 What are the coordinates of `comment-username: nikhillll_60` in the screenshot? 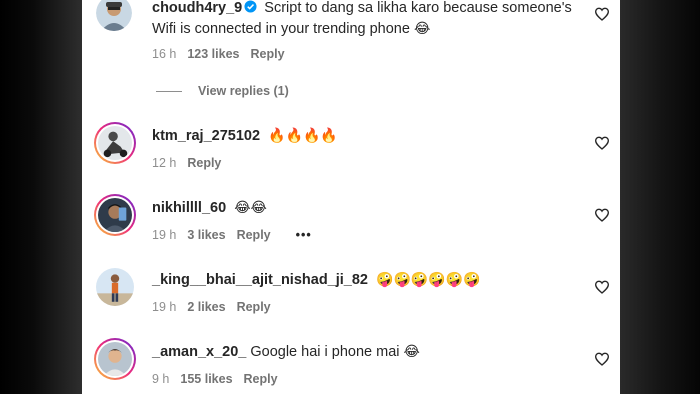 It's located at (189, 208).